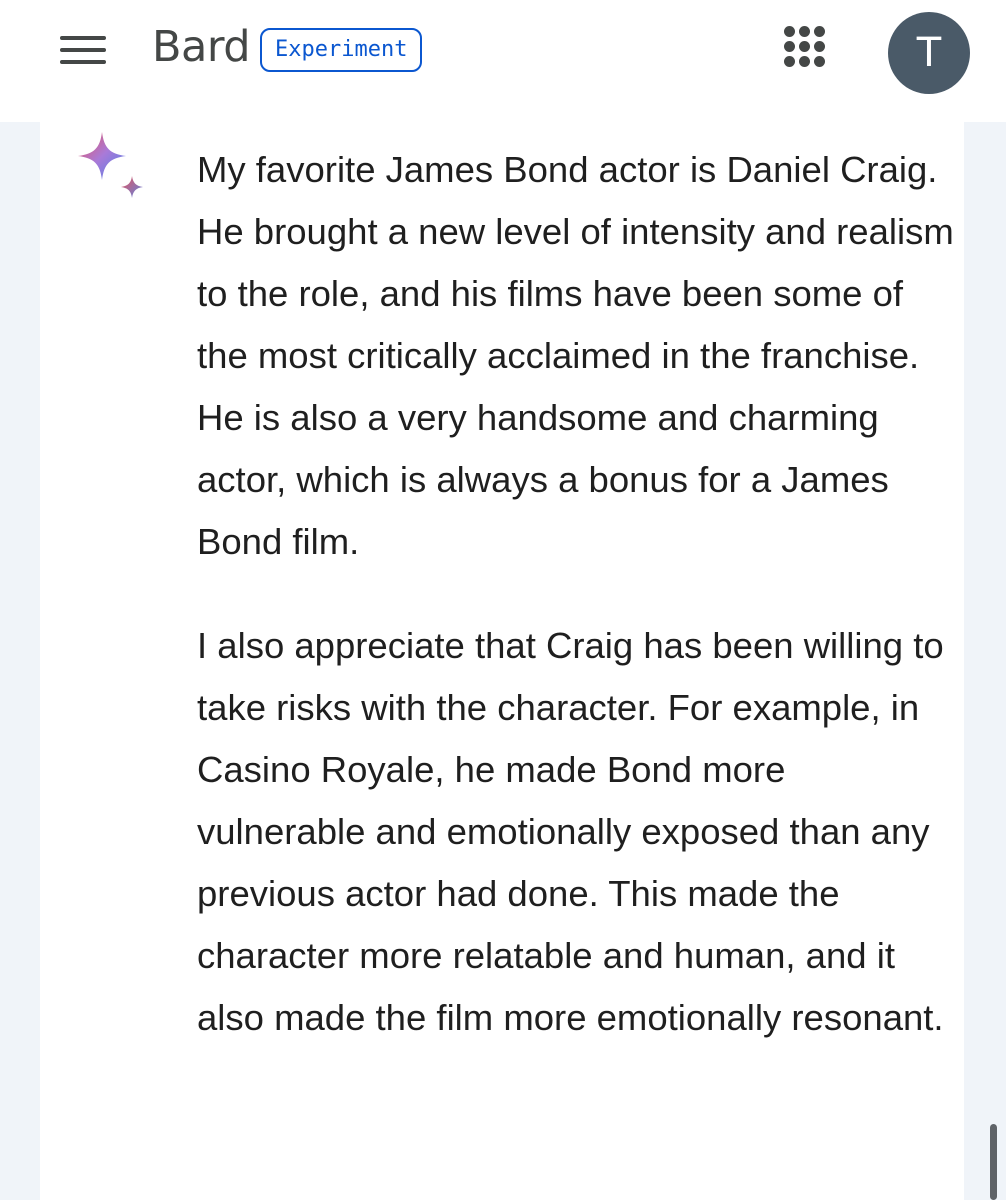 The image size is (1006, 1200). What do you see at coordinates (503, 61) in the screenshot?
I see `top-app-bar: Bard Experiment T` at bounding box center [503, 61].